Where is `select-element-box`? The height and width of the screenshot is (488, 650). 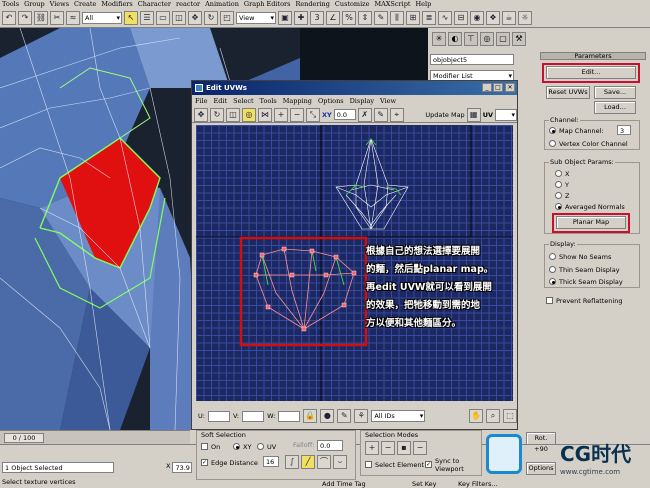 select-element-box is located at coordinates (368, 464).